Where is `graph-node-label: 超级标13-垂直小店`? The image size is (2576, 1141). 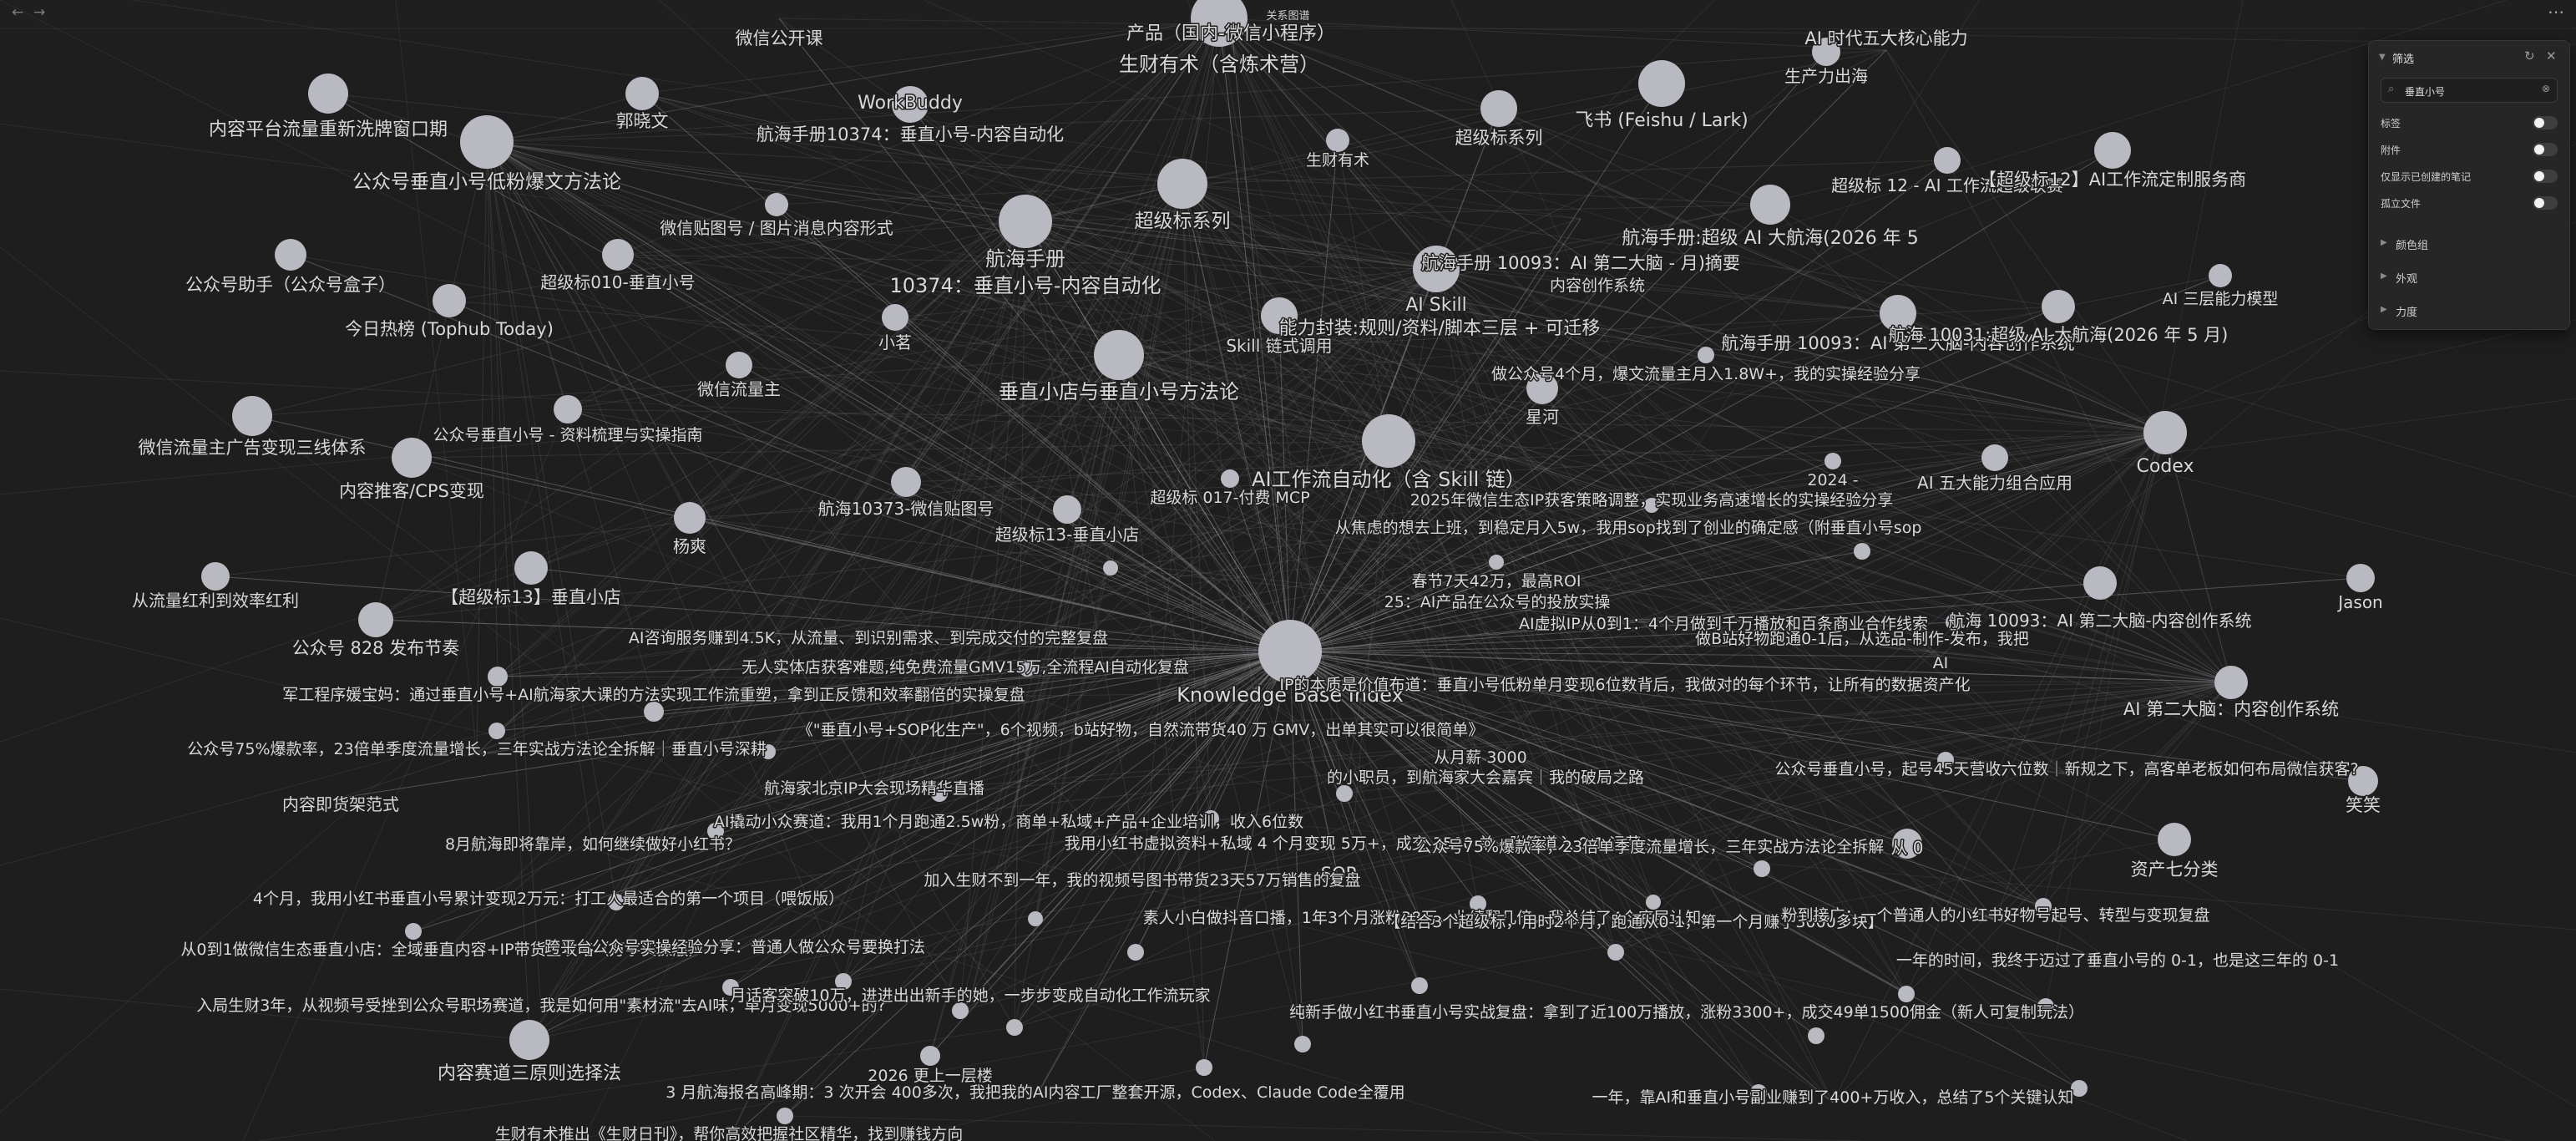 graph-node-label: 超级标13-垂直小店 is located at coordinates (1067, 535).